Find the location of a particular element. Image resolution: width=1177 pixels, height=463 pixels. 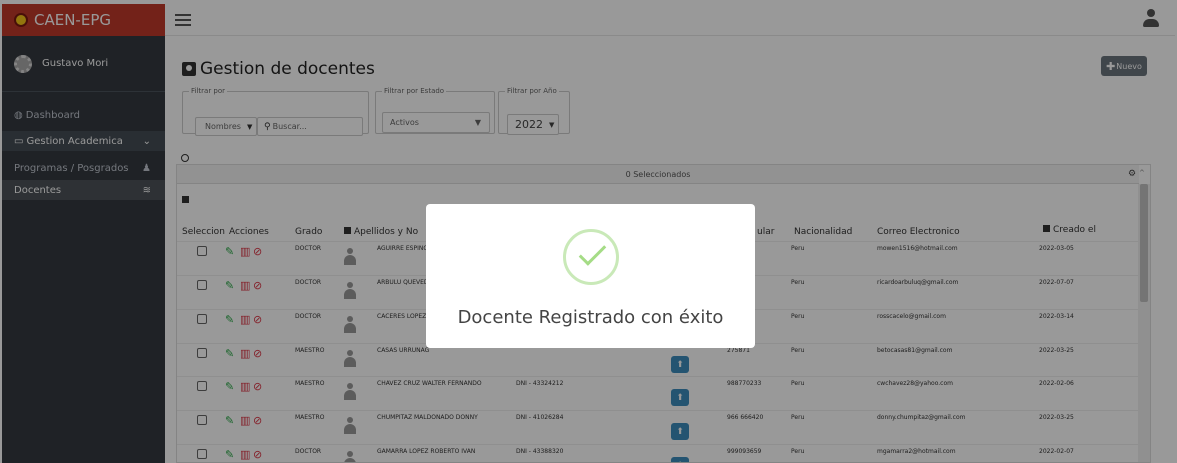

success-modal: Docente Registrado con éxito is located at coordinates (590, 276).